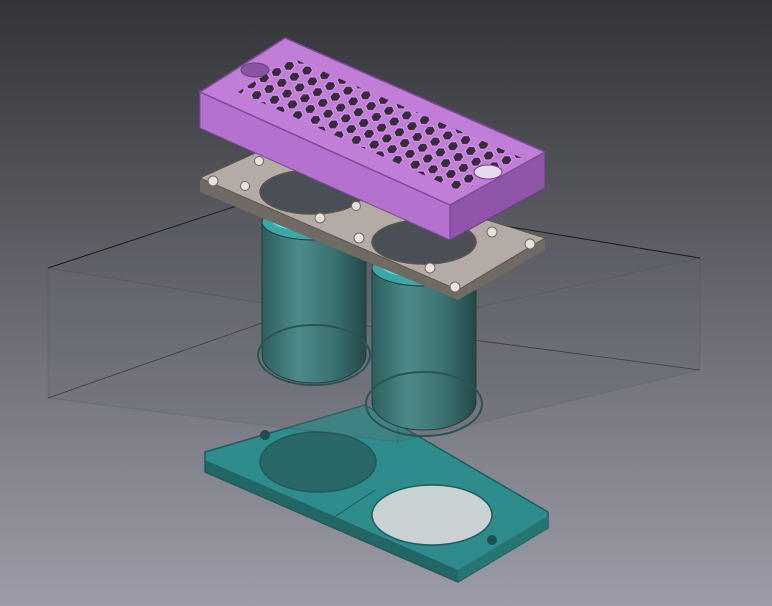 This screenshot has height=606, width=772. Describe the element at coordinates (255, 70) in the screenshot. I see `lid-hole-left` at that location.